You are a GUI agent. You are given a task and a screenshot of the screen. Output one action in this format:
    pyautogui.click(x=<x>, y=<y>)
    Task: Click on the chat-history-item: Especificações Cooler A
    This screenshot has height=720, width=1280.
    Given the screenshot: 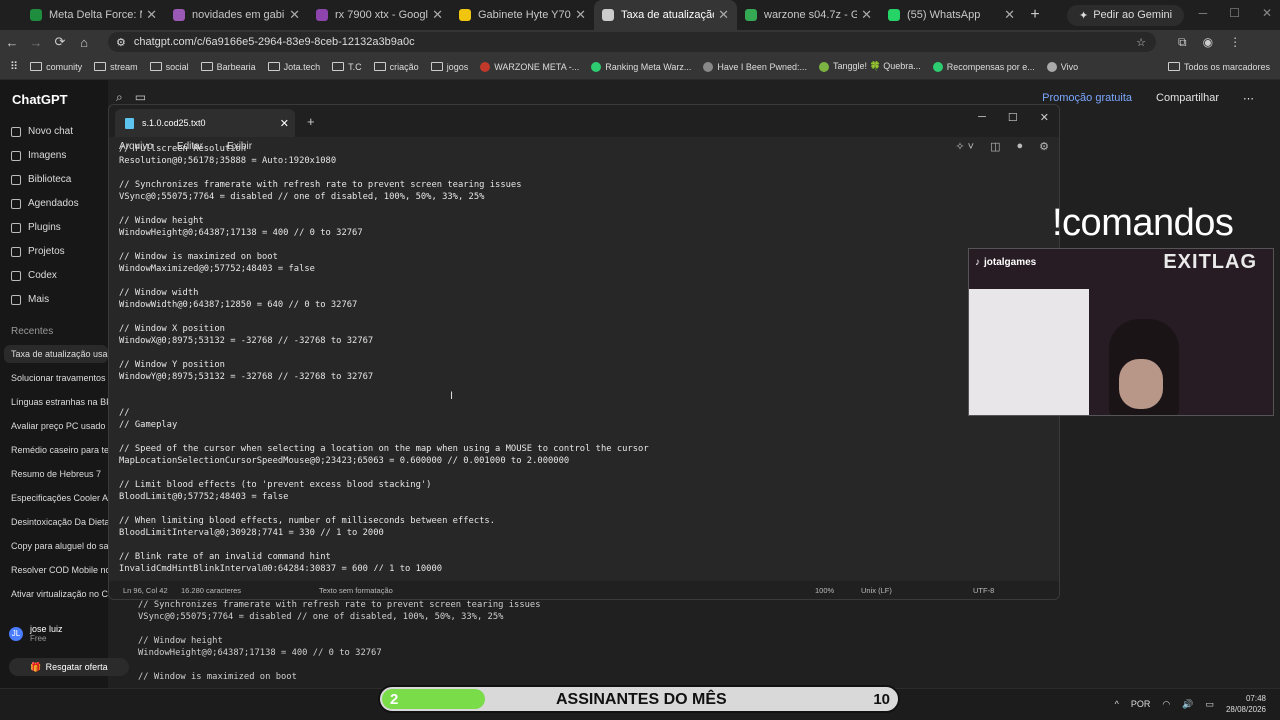 What is the action you would take?
    pyautogui.click(x=59, y=498)
    